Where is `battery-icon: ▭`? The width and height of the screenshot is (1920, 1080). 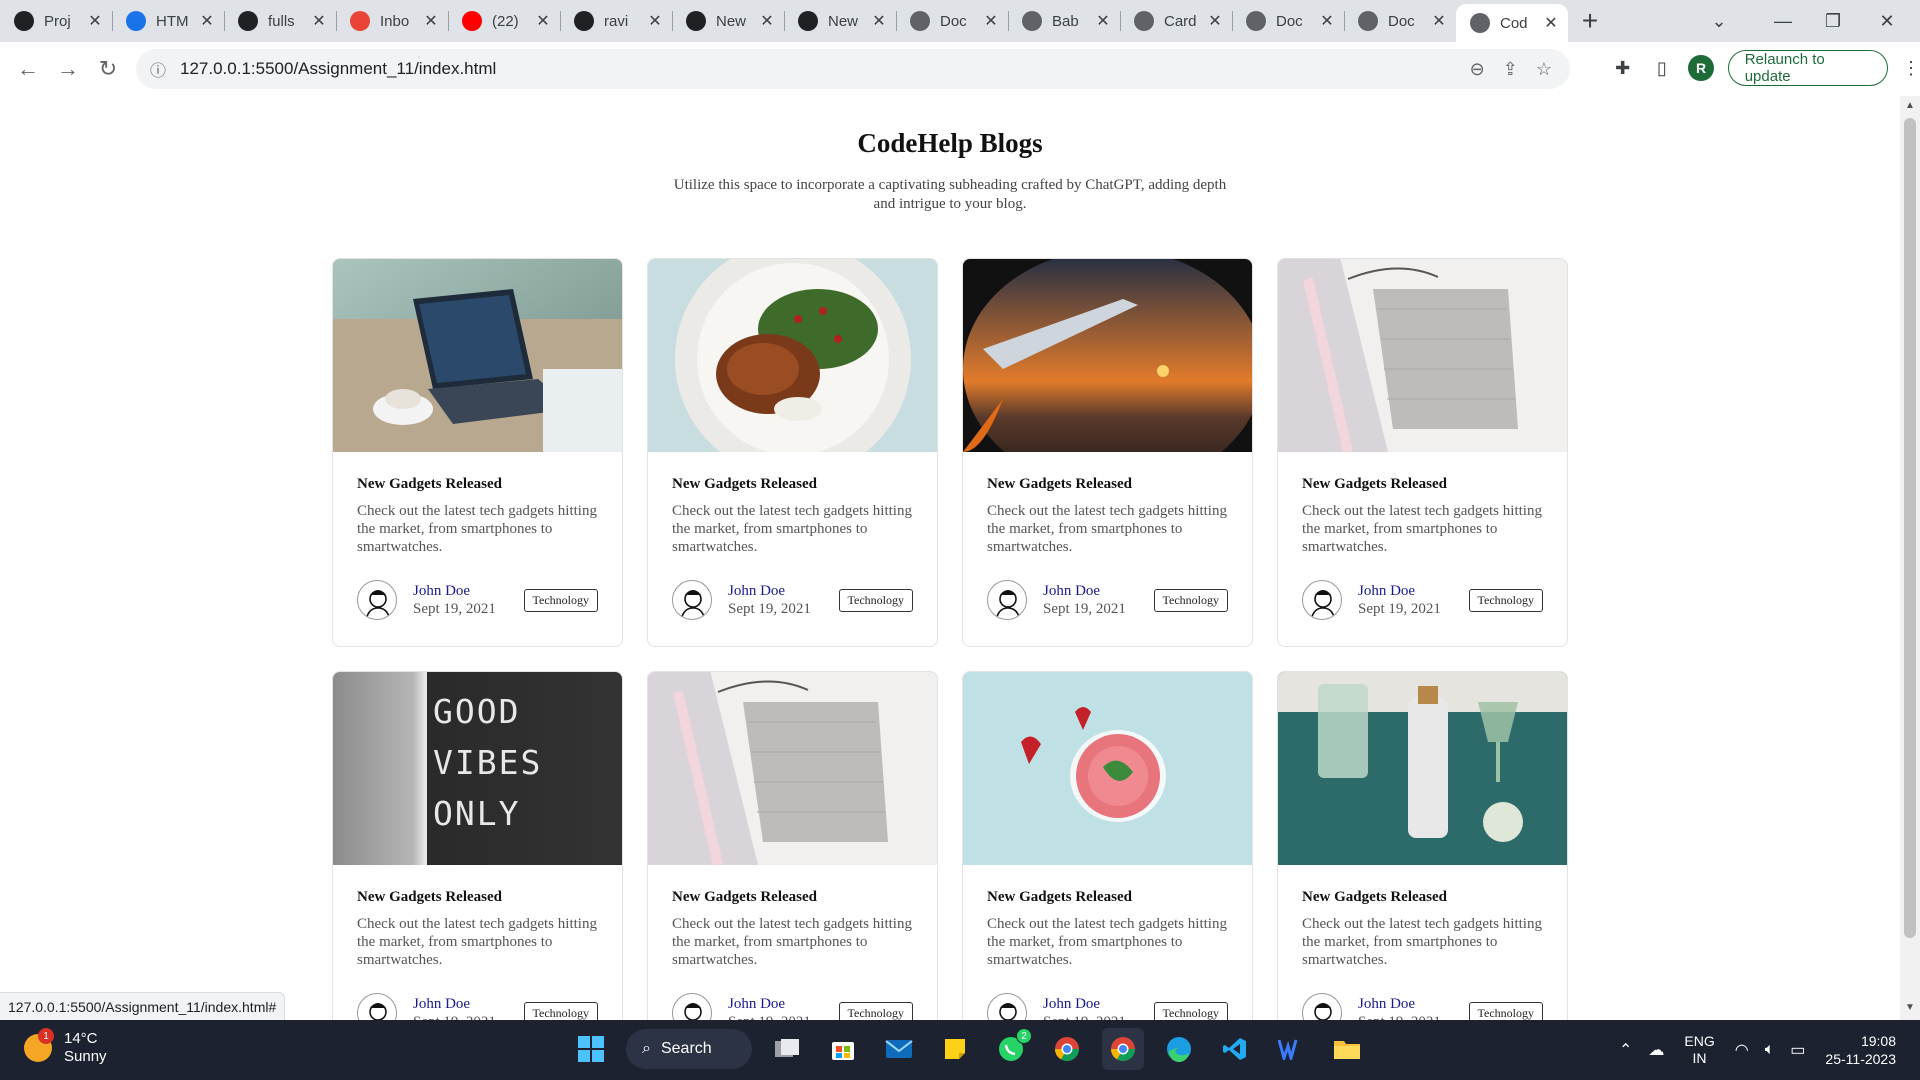 battery-icon: ▭ is located at coordinates (1797, 1050).